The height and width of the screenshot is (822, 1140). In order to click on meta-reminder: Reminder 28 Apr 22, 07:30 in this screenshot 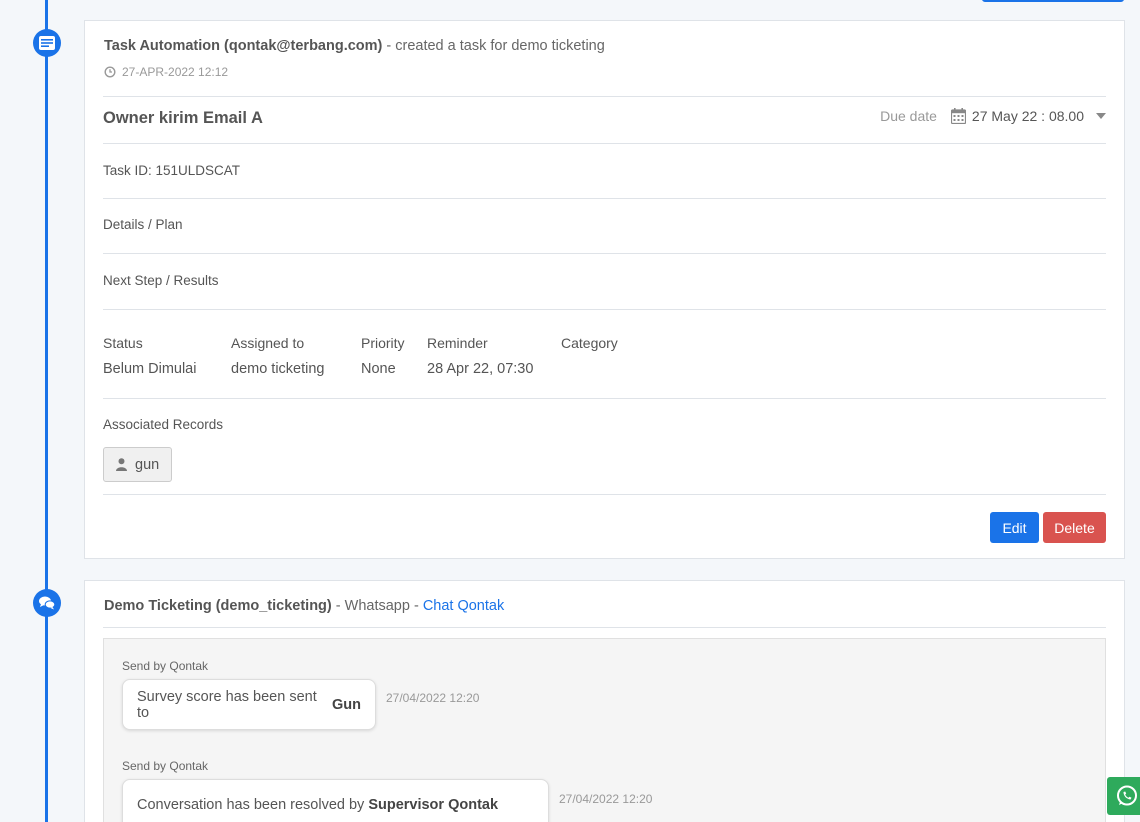, I will do `click(480, 356)`.